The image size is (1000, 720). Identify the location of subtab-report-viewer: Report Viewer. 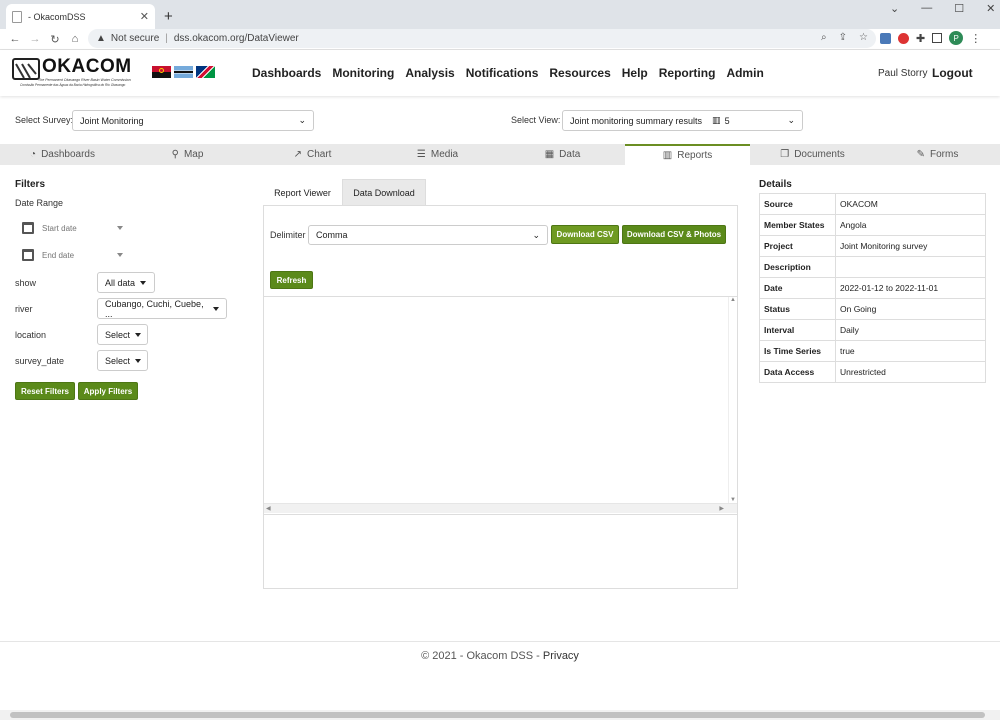
(302, 192).